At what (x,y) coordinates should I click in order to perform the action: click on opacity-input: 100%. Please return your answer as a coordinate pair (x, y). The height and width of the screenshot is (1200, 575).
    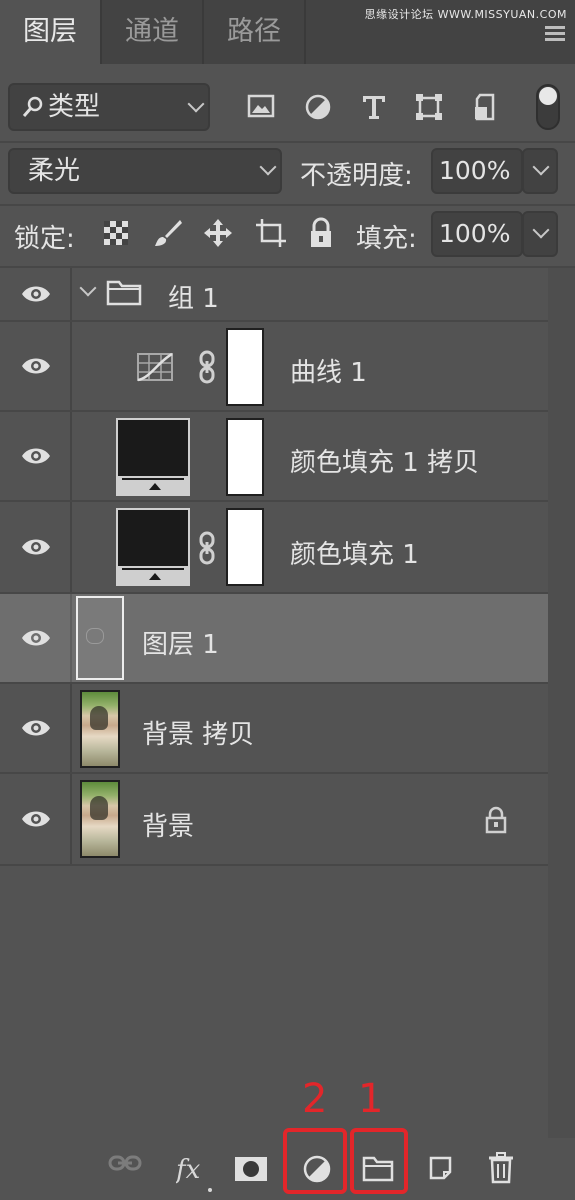
    Looking at the image, I should click on (477, 171).